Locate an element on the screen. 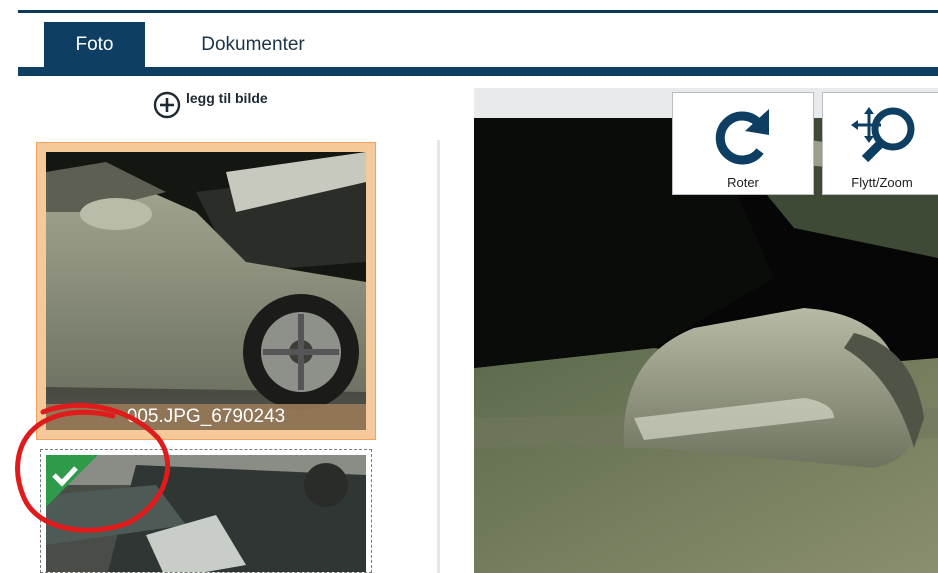 The image size is (938, 573). move-zoom-icon is located at coordinates (883, 135).